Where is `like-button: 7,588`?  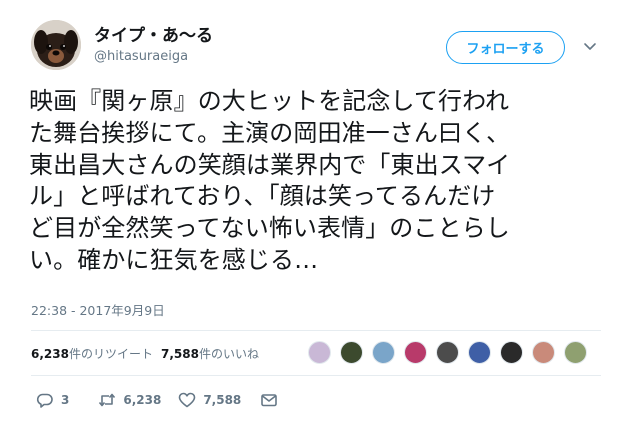 like-button: 7,588 is located at coordinates (209, 400).